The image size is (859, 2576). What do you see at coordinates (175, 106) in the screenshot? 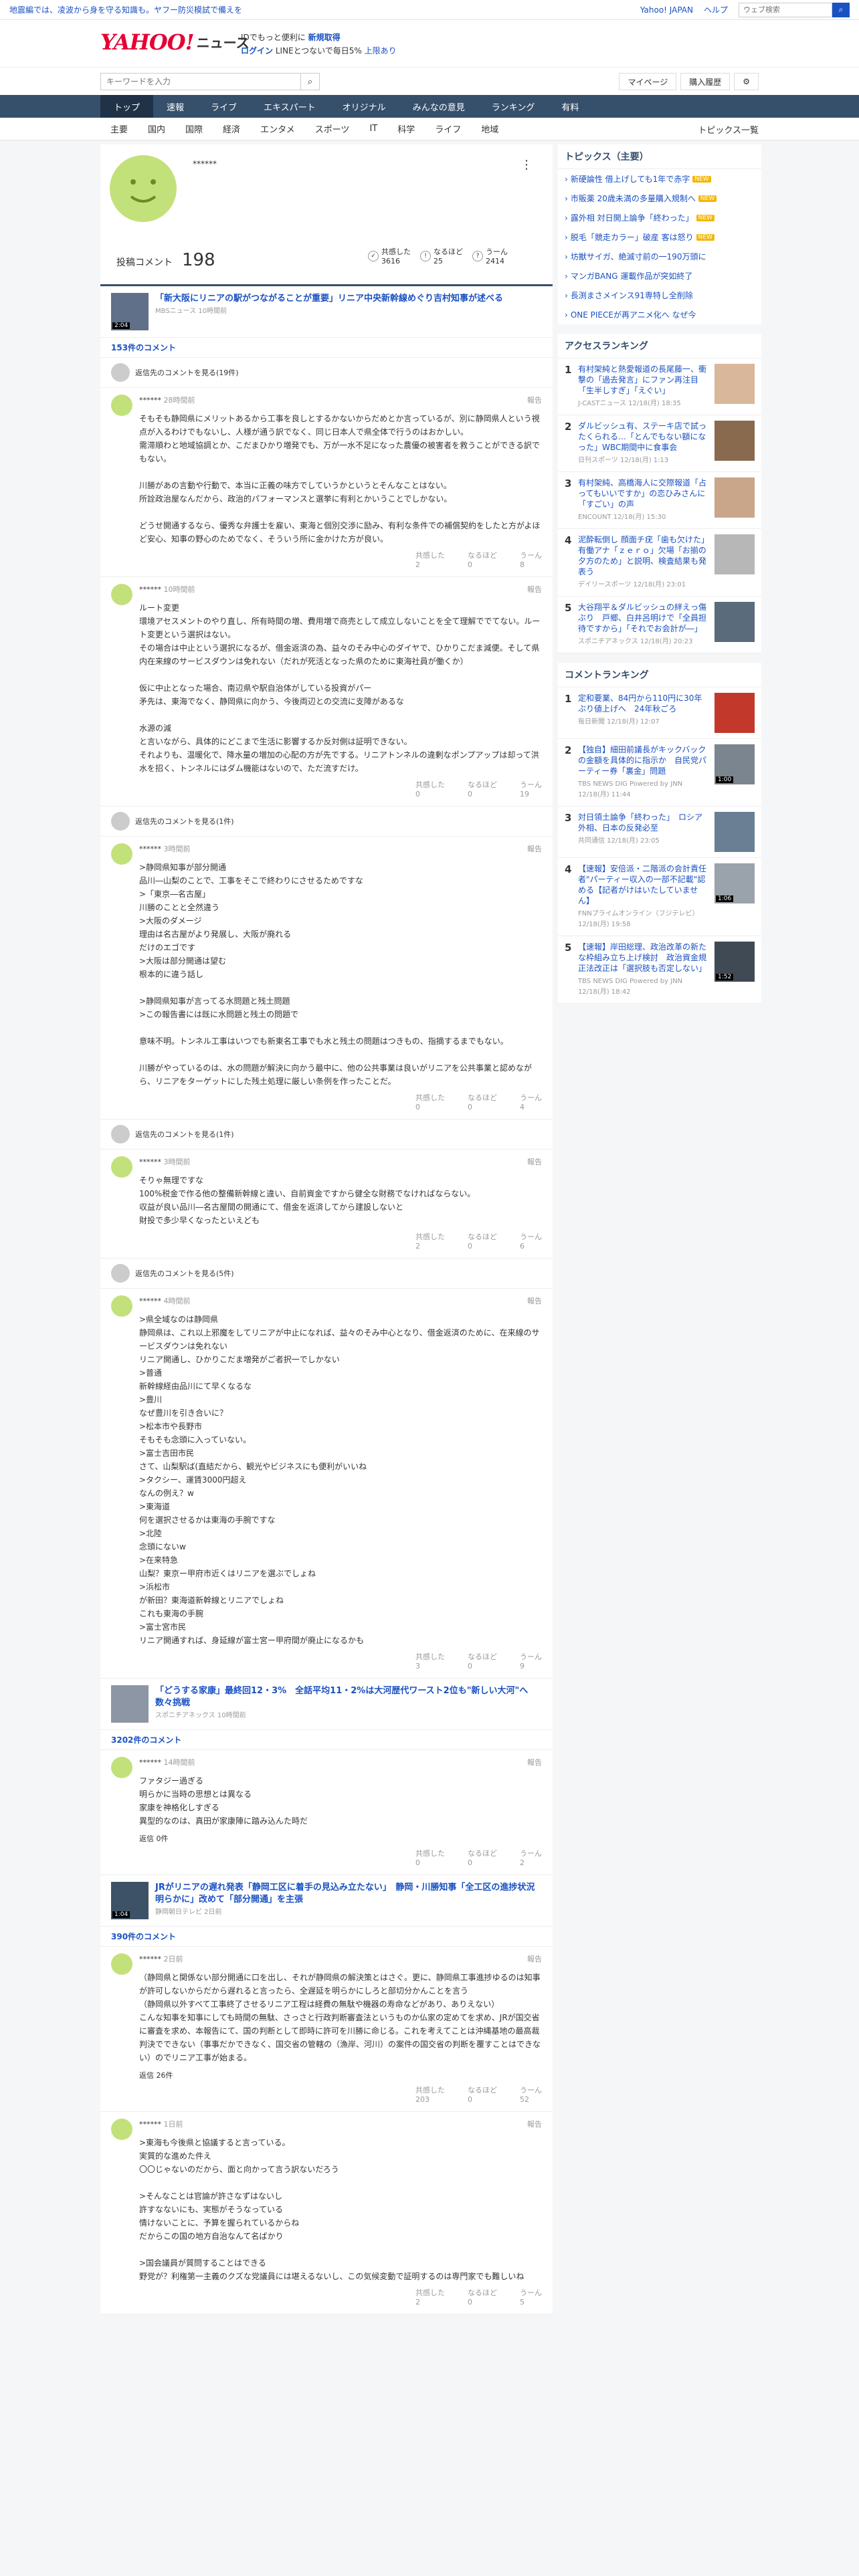
I see `nav-breaking: 速報` at bounding box center [175, 106].